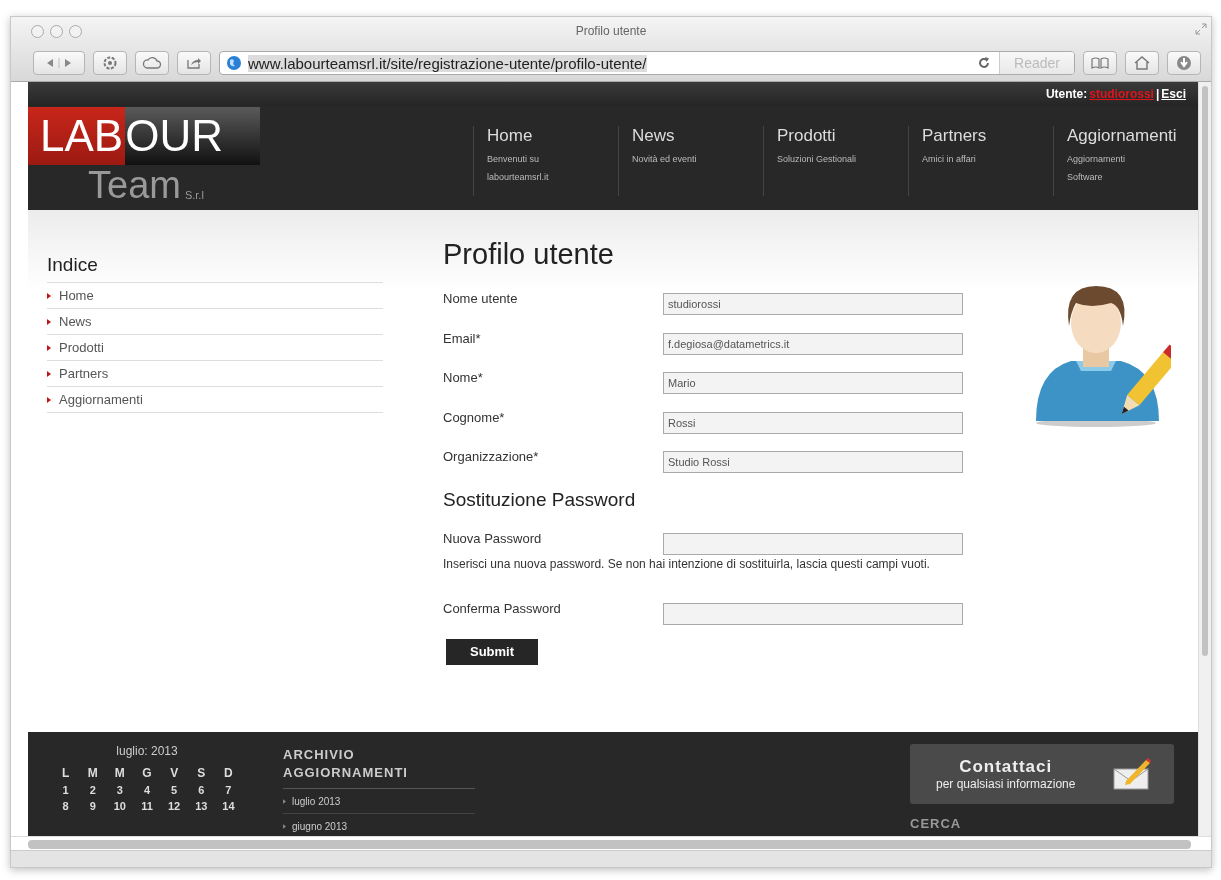 This screenshot has height=880, width=1221. What do you see at coordinates (147, 751) in the screenshot?
I see `calendar-title: luglio: 2013` at bounding box center [147, 751].